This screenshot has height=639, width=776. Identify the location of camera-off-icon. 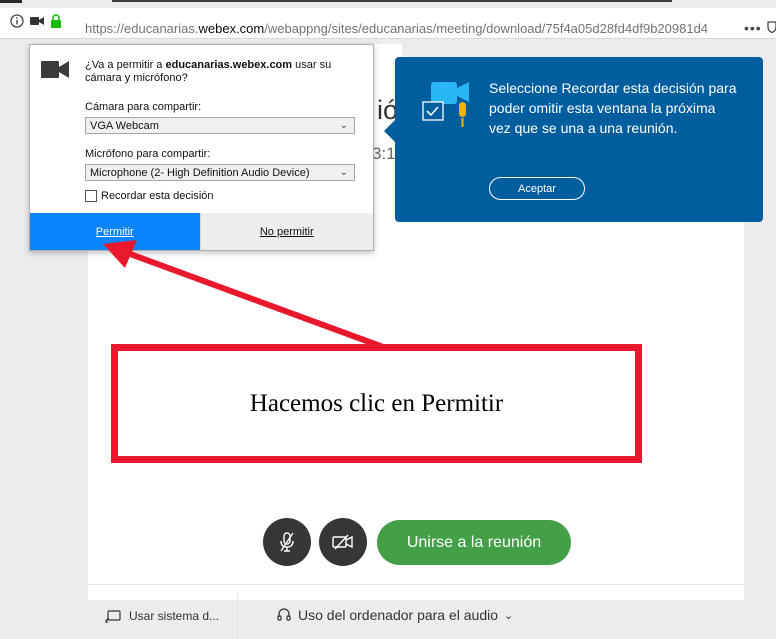
(342, 542).